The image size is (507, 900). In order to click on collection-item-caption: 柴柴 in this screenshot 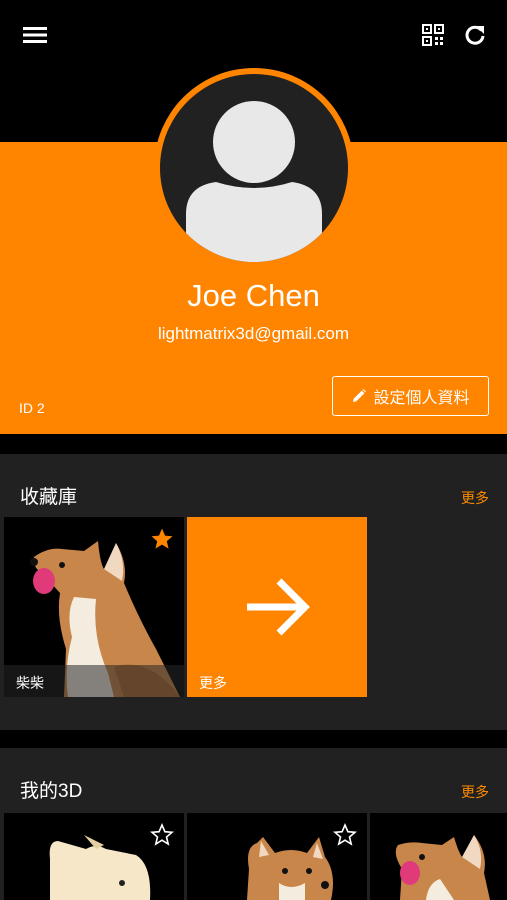, I will do `click(94, 681)`.